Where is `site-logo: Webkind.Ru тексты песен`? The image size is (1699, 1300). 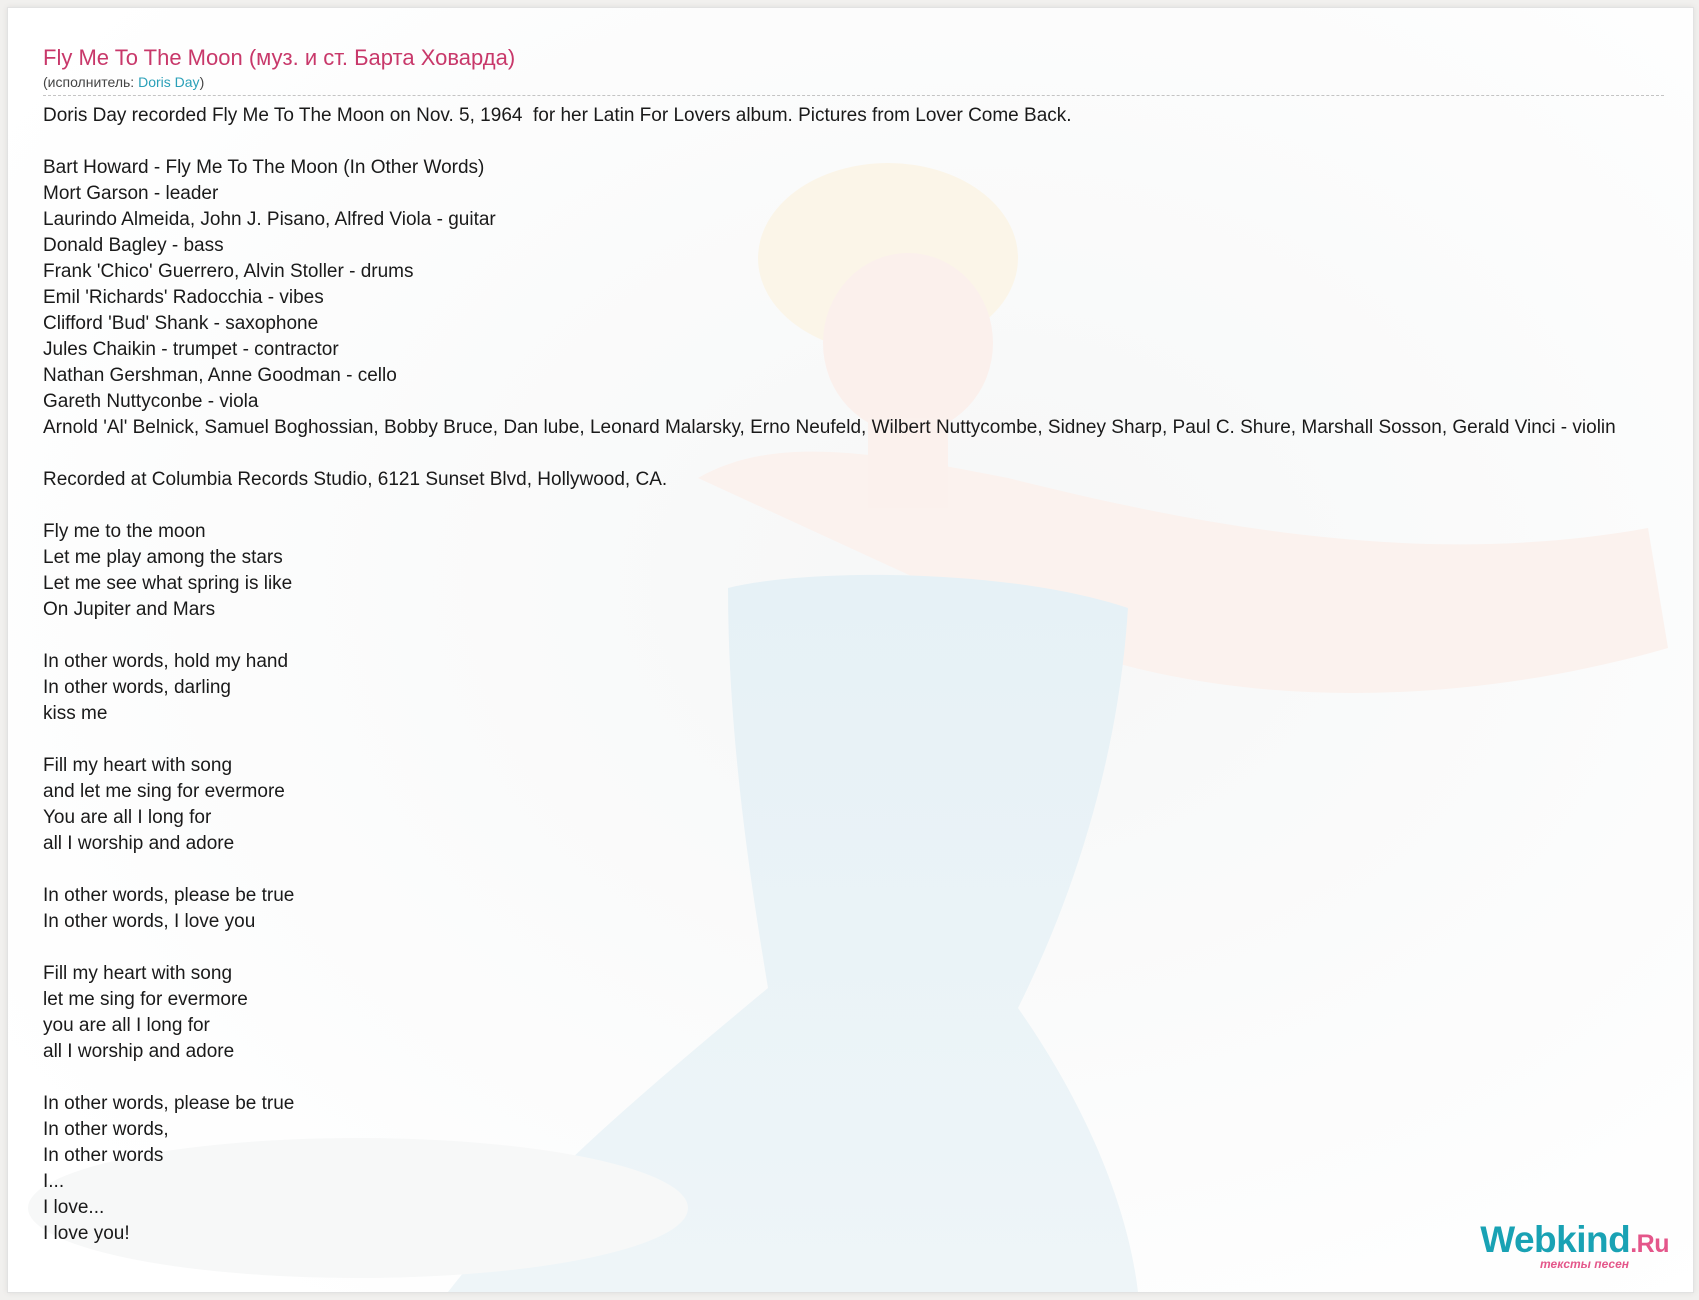
site-logo: Webkind.Ru тексты песен is located at coordinates (1574, 1245).